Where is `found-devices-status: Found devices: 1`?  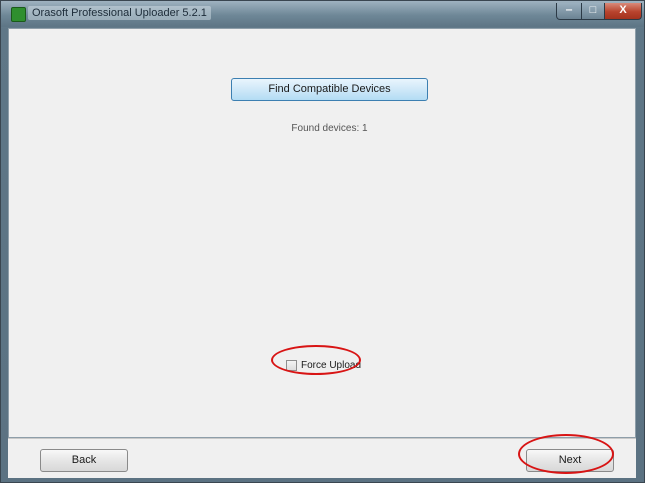
found-devices-status: Found devices: 1 is located at coordinates (329, 128).